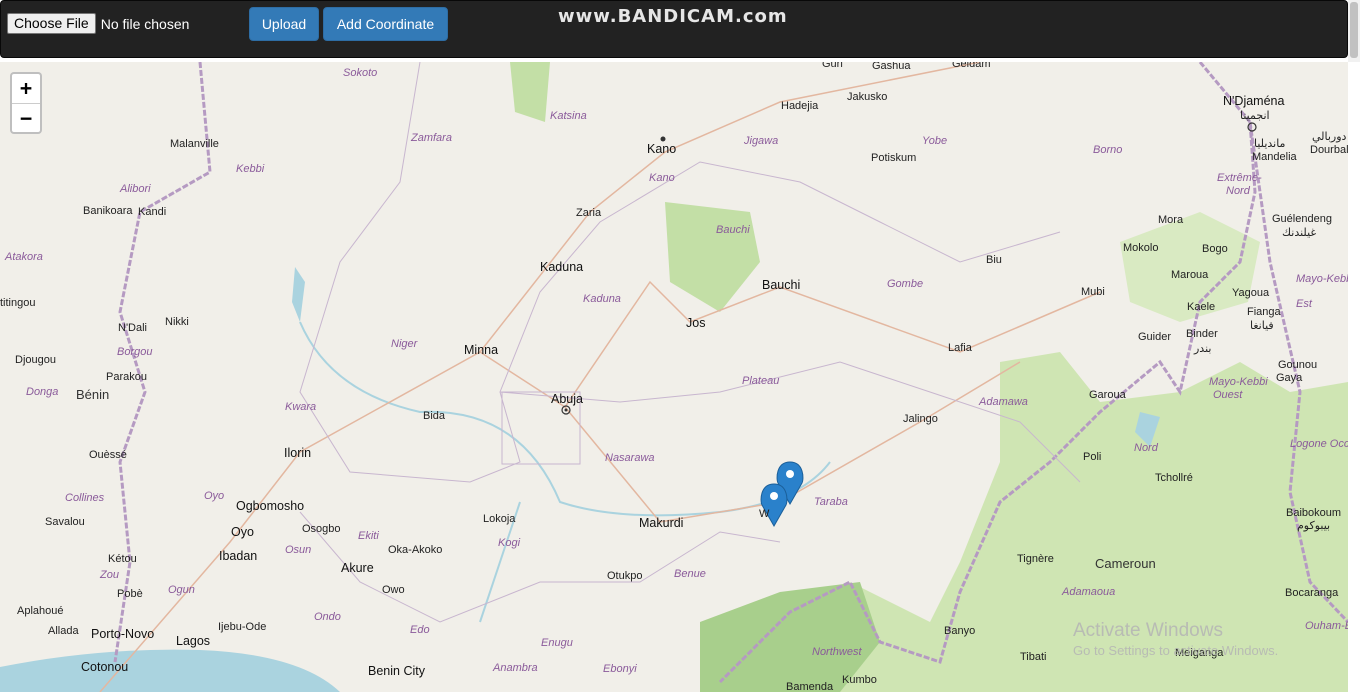  What do you see at coordinates (298, 453) in the screenshot?
I see `map-label: Ilorin` at bounding box center [298, 453].